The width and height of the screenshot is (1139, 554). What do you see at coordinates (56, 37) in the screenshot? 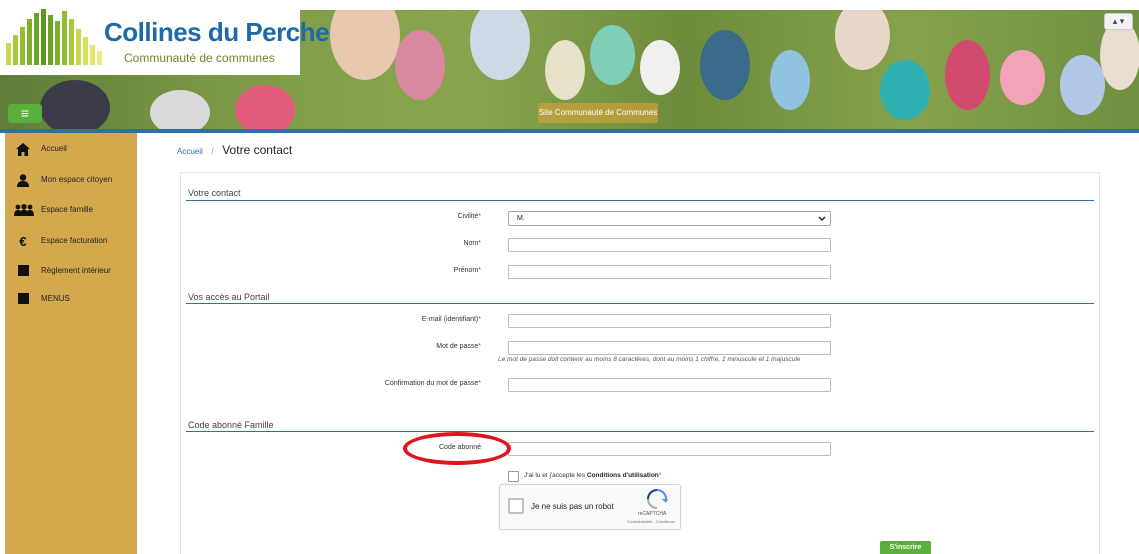
I see `logo-bars-icon` at bounding box center [56, 37].